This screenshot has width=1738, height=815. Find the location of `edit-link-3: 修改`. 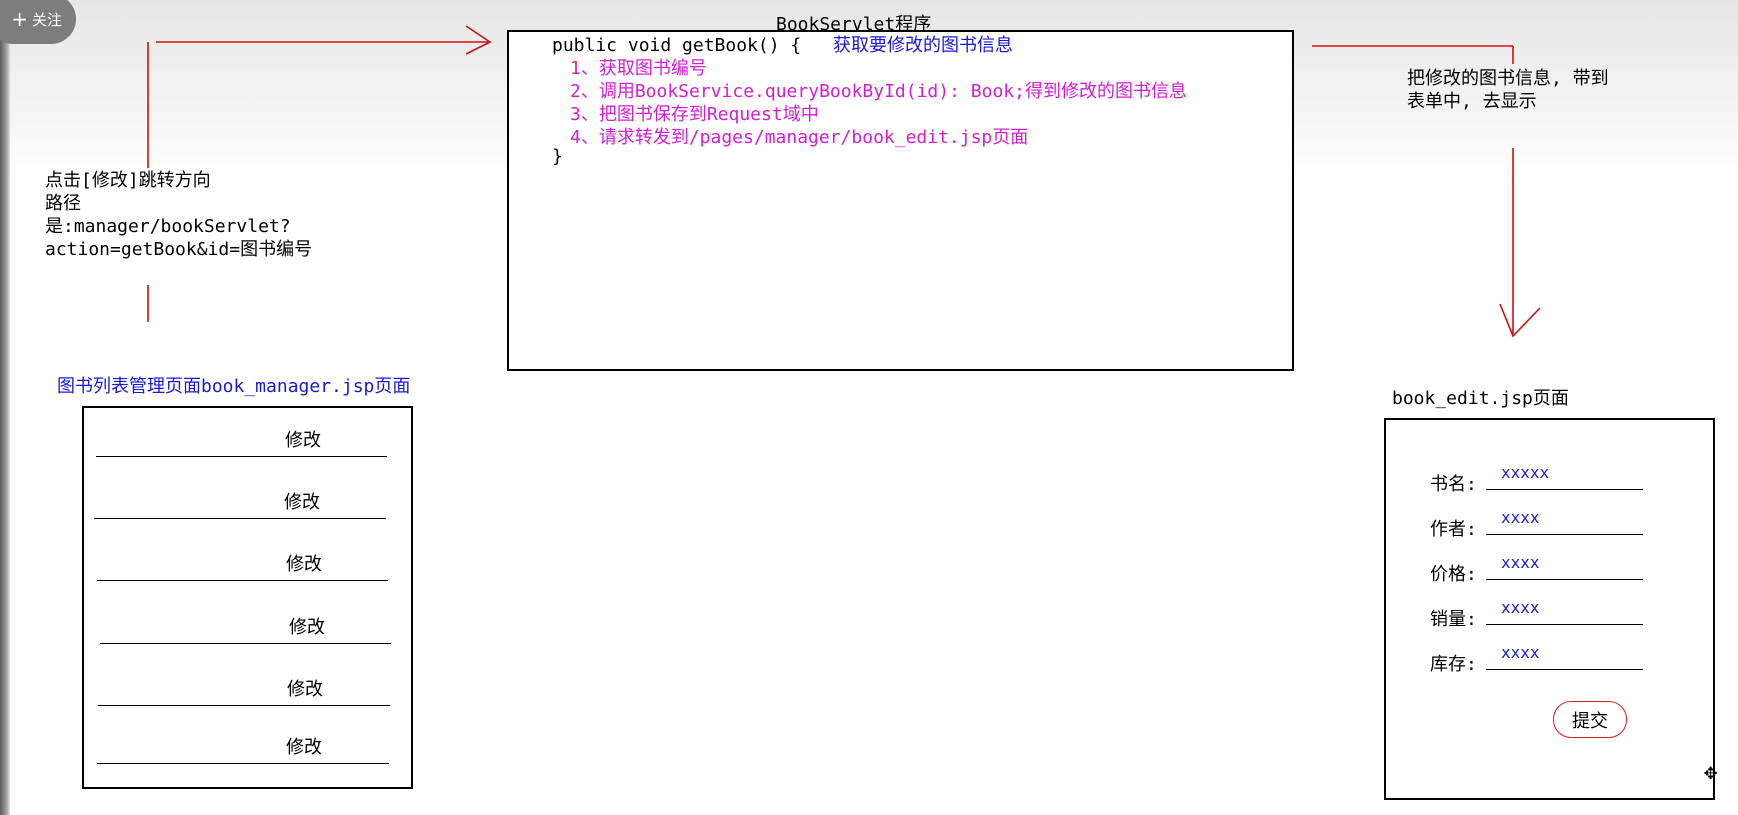

edit-link-3: 修改 is located at coordinates (304, 563).